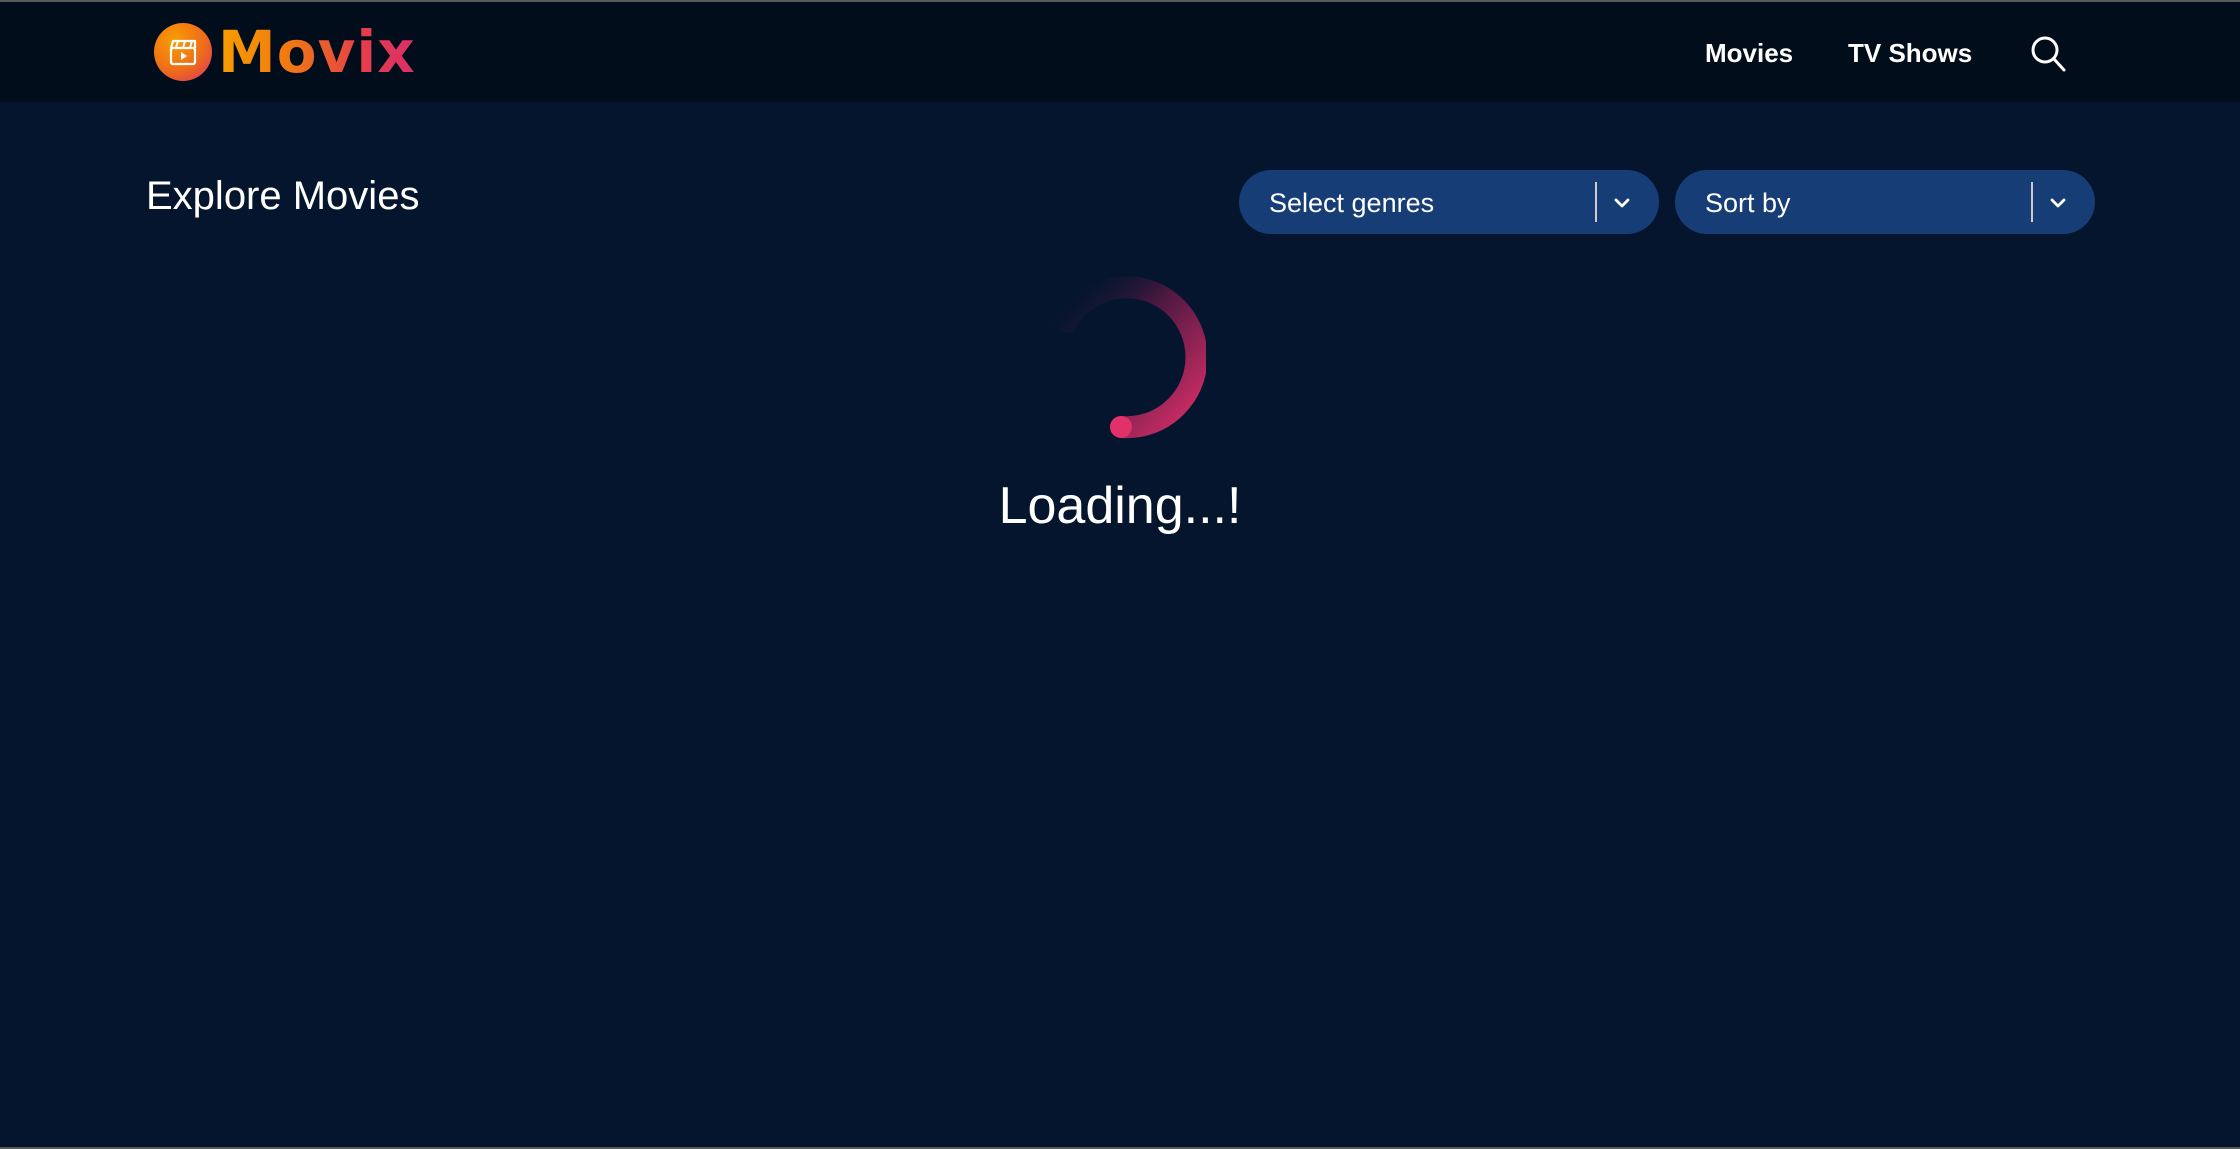  Describe the element at coordinates (283, 196) in the screenshot. I see `page-title: Explore Movies` at that location.